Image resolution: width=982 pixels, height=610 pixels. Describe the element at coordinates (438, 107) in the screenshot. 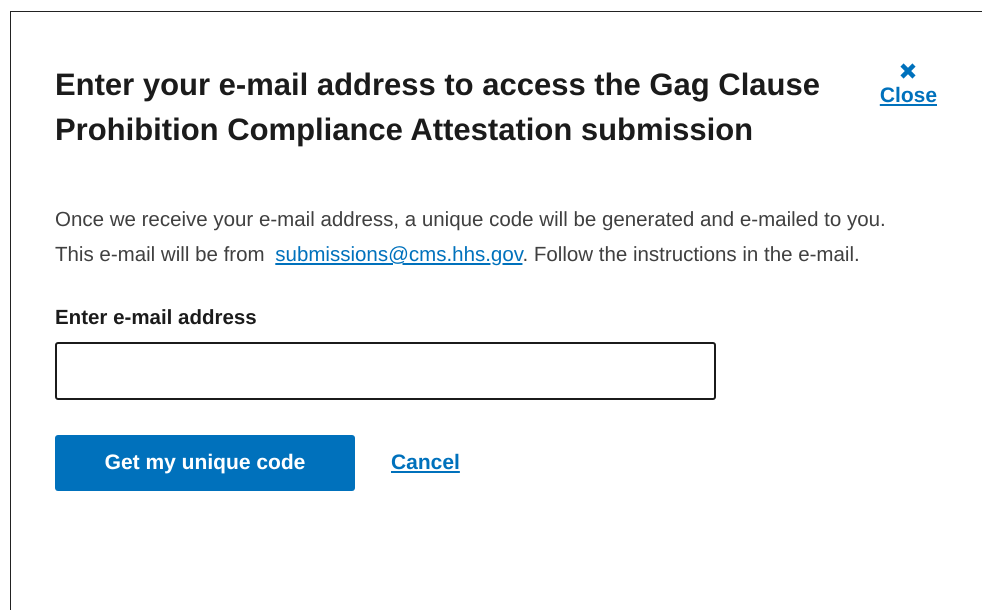

I see `dialog-title: Enter your e-mail address to access the Gag Clause Prohibition Compliance Attestation submission` at that location.